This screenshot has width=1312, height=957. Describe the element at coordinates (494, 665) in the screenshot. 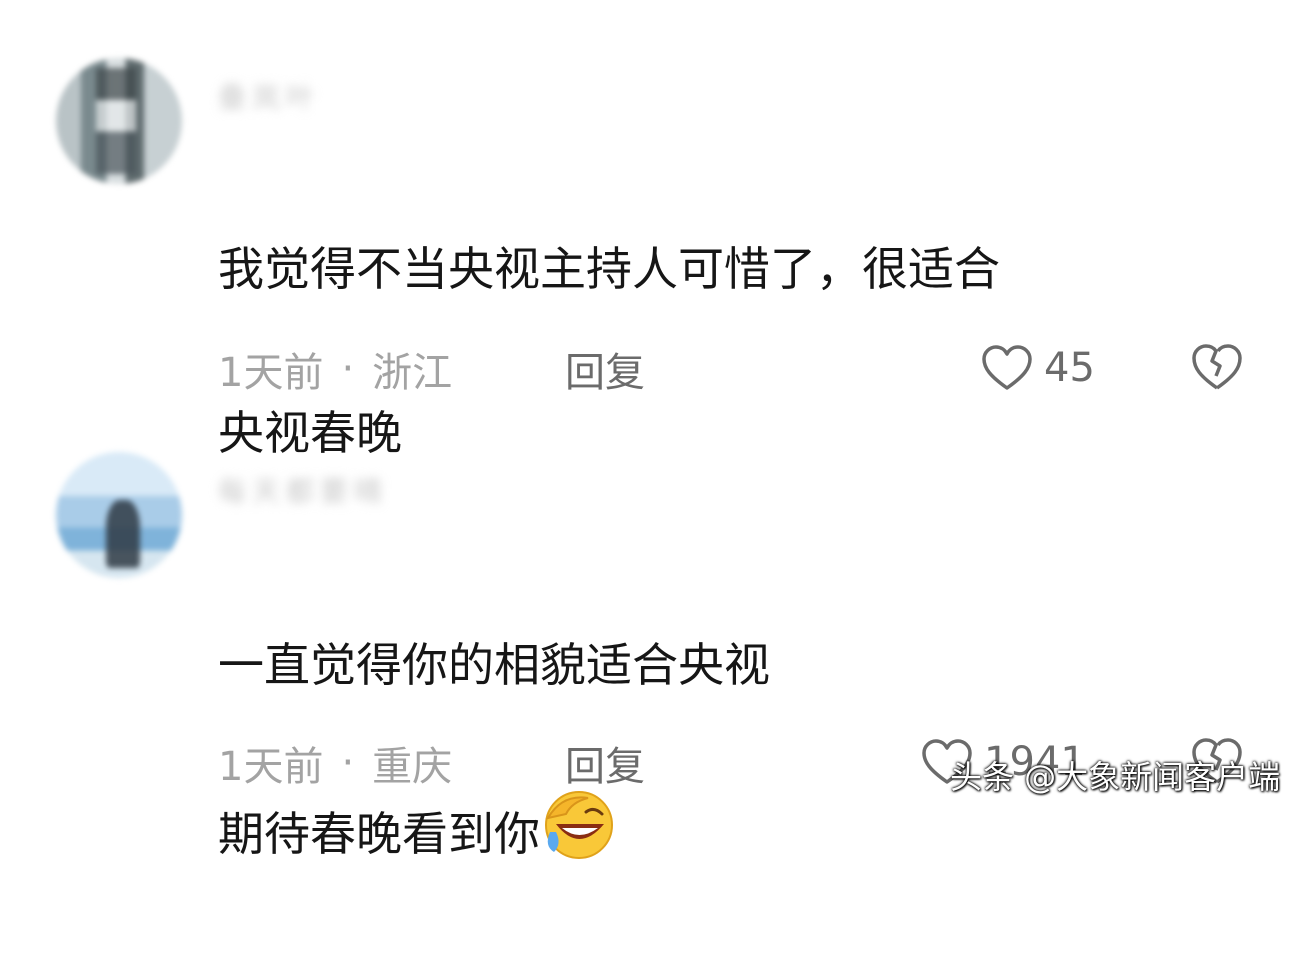

I see `comment-line: 一直觉得你的相貌适合央视` at that location.